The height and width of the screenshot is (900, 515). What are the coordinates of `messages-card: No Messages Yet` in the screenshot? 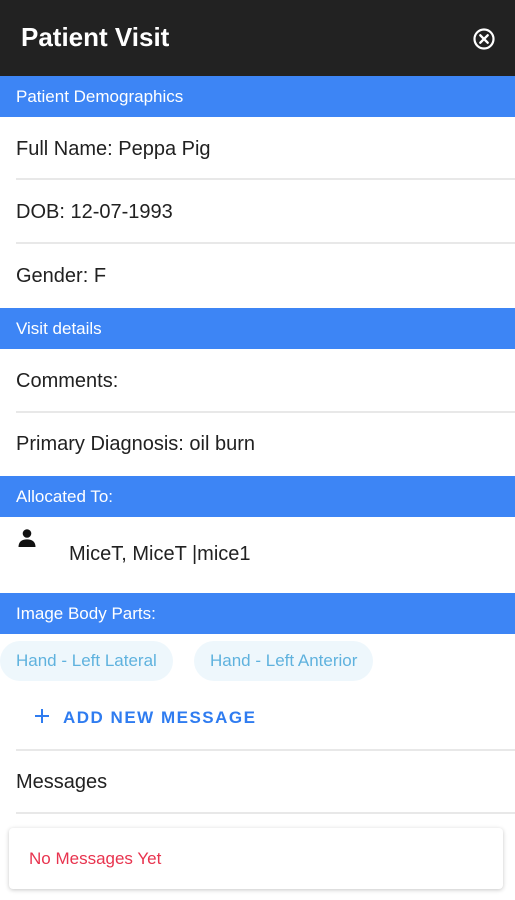 It's located at (256, 858).